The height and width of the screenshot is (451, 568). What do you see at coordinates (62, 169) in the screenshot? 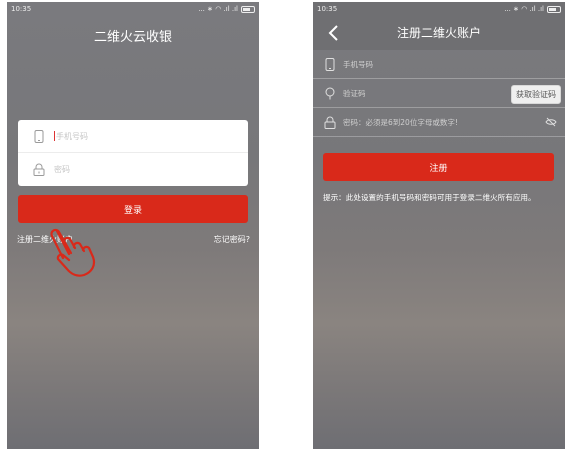
I see `password-placeholder: 密码` at bounding box center [62, 169].